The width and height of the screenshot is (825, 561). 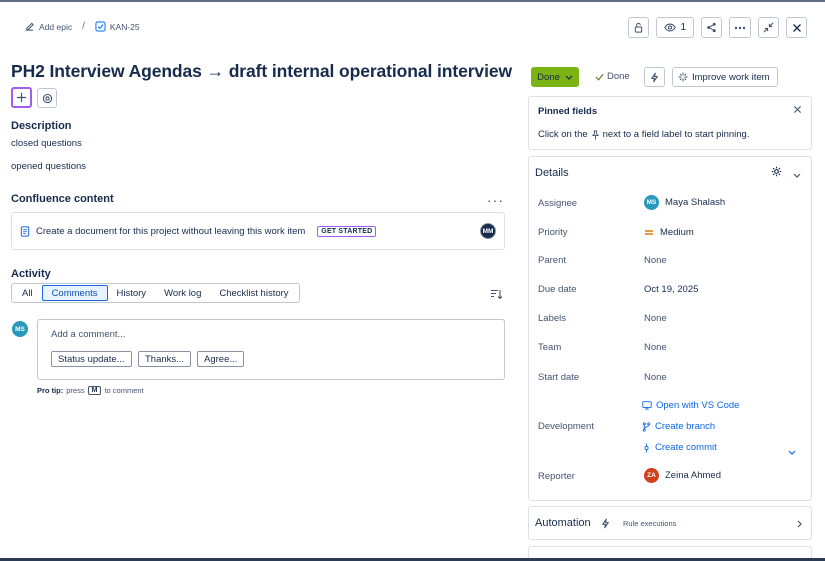 I want to click on assignee-field: MS Maya Shalash, so click(x=684, y=202).